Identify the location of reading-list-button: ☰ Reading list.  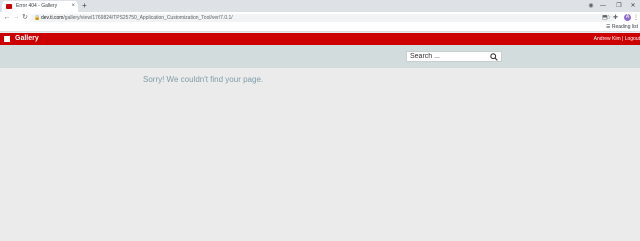
(622, 27).